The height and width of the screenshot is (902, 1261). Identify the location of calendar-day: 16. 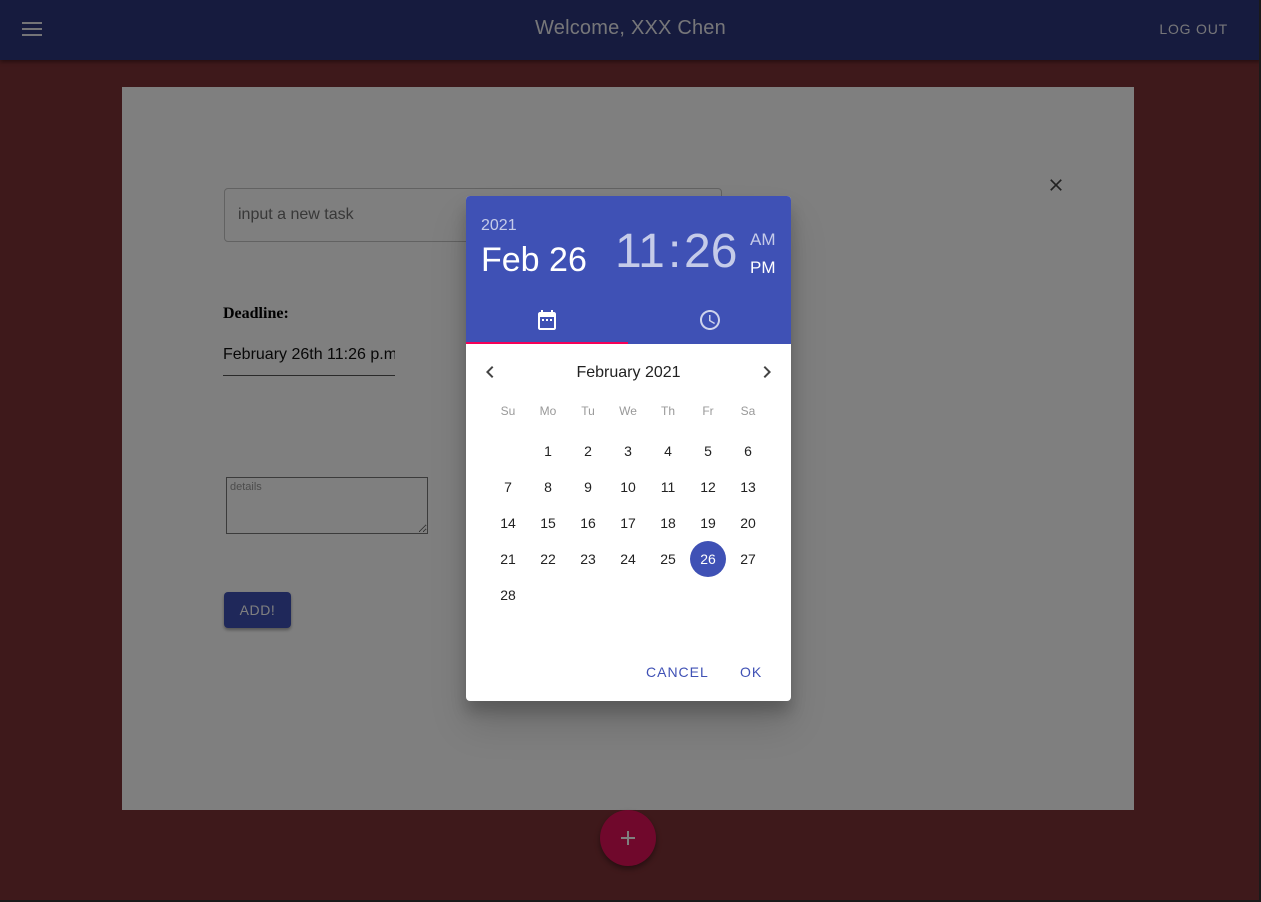
(588, 523).